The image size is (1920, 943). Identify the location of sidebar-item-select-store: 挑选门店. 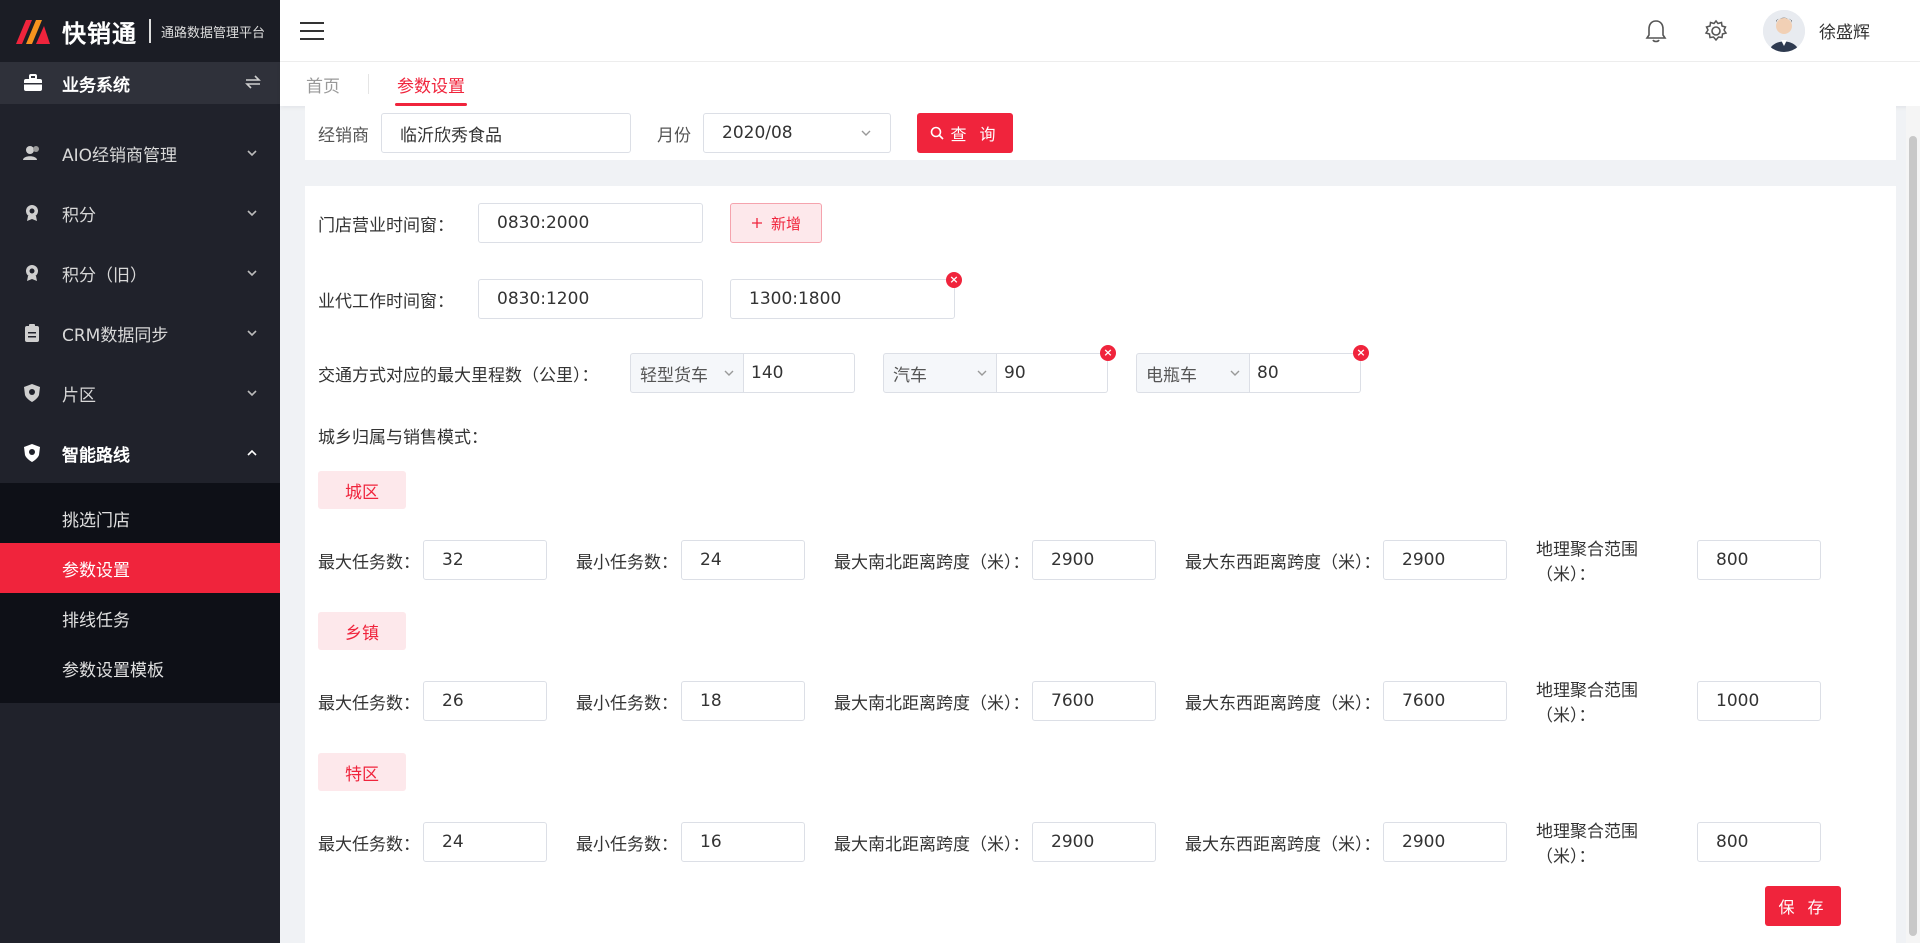
(140, 518).